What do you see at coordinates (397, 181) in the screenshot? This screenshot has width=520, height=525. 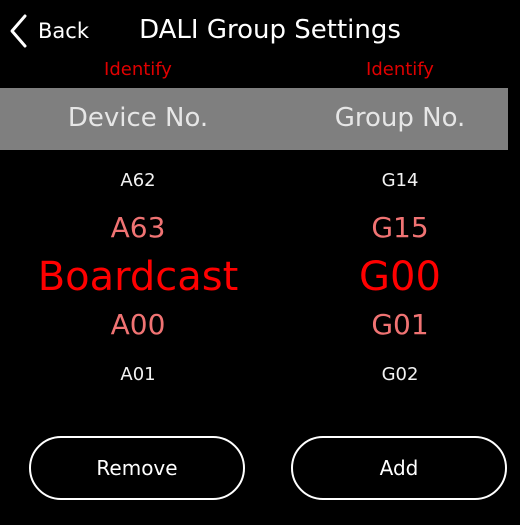 I see `group-picker-item: G14` at bounding box center [397, 181].